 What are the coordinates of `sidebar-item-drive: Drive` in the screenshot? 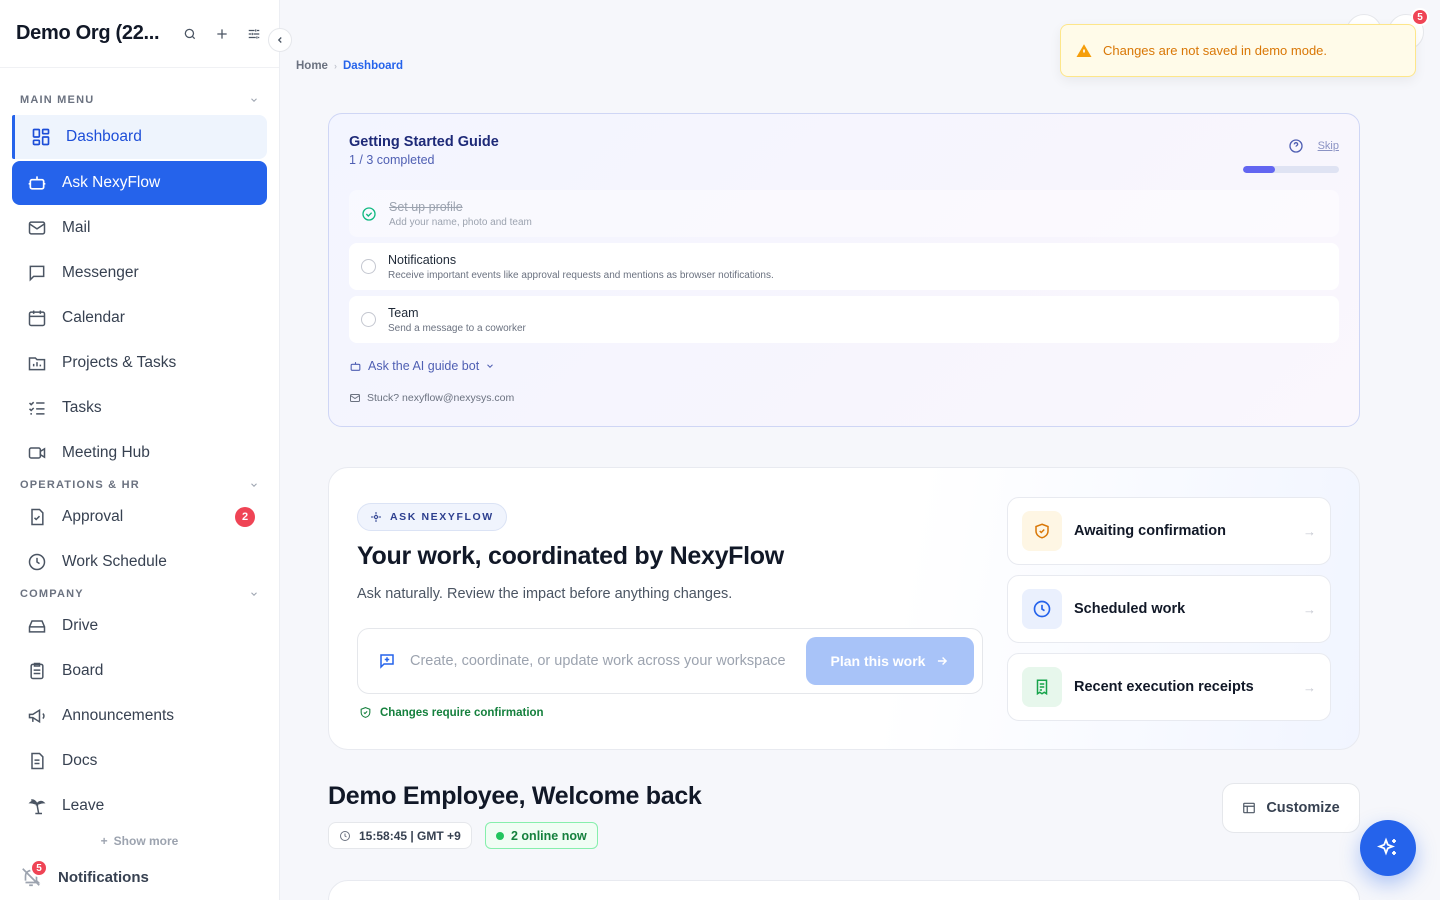 It's located at (139, 626).